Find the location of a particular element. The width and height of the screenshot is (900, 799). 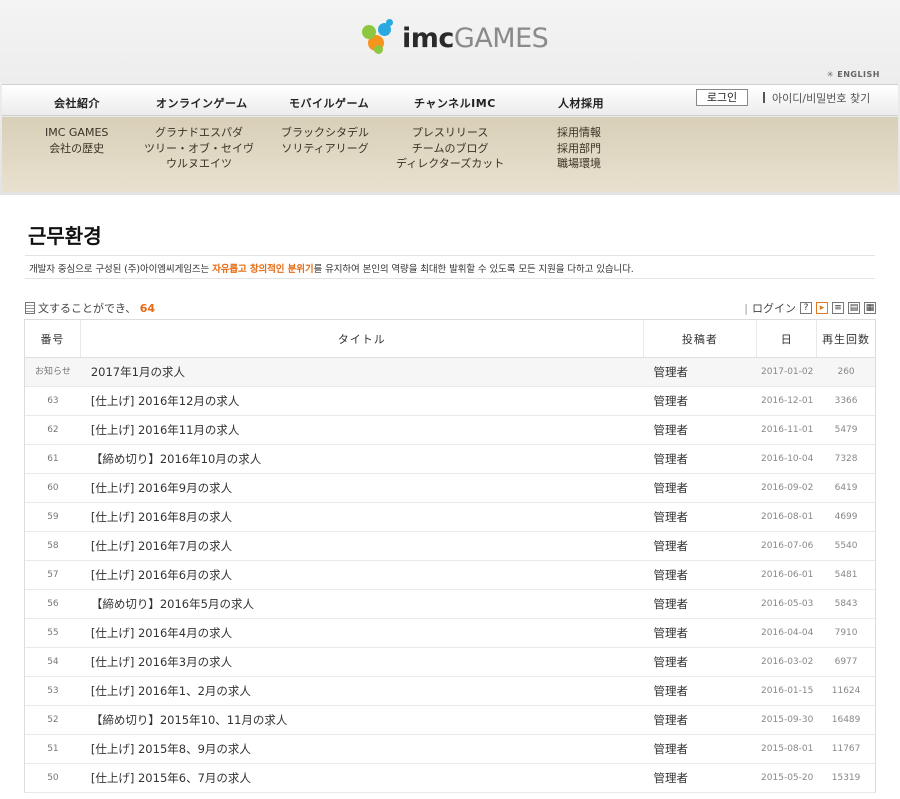

post-number: 59 is located at coordinates (53, 517).